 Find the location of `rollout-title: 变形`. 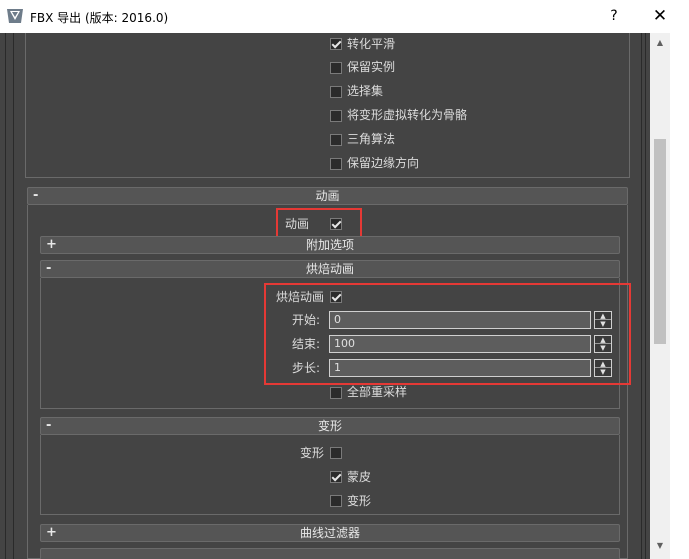

rollout-title: 变形 is located at coordinates (329, 426).